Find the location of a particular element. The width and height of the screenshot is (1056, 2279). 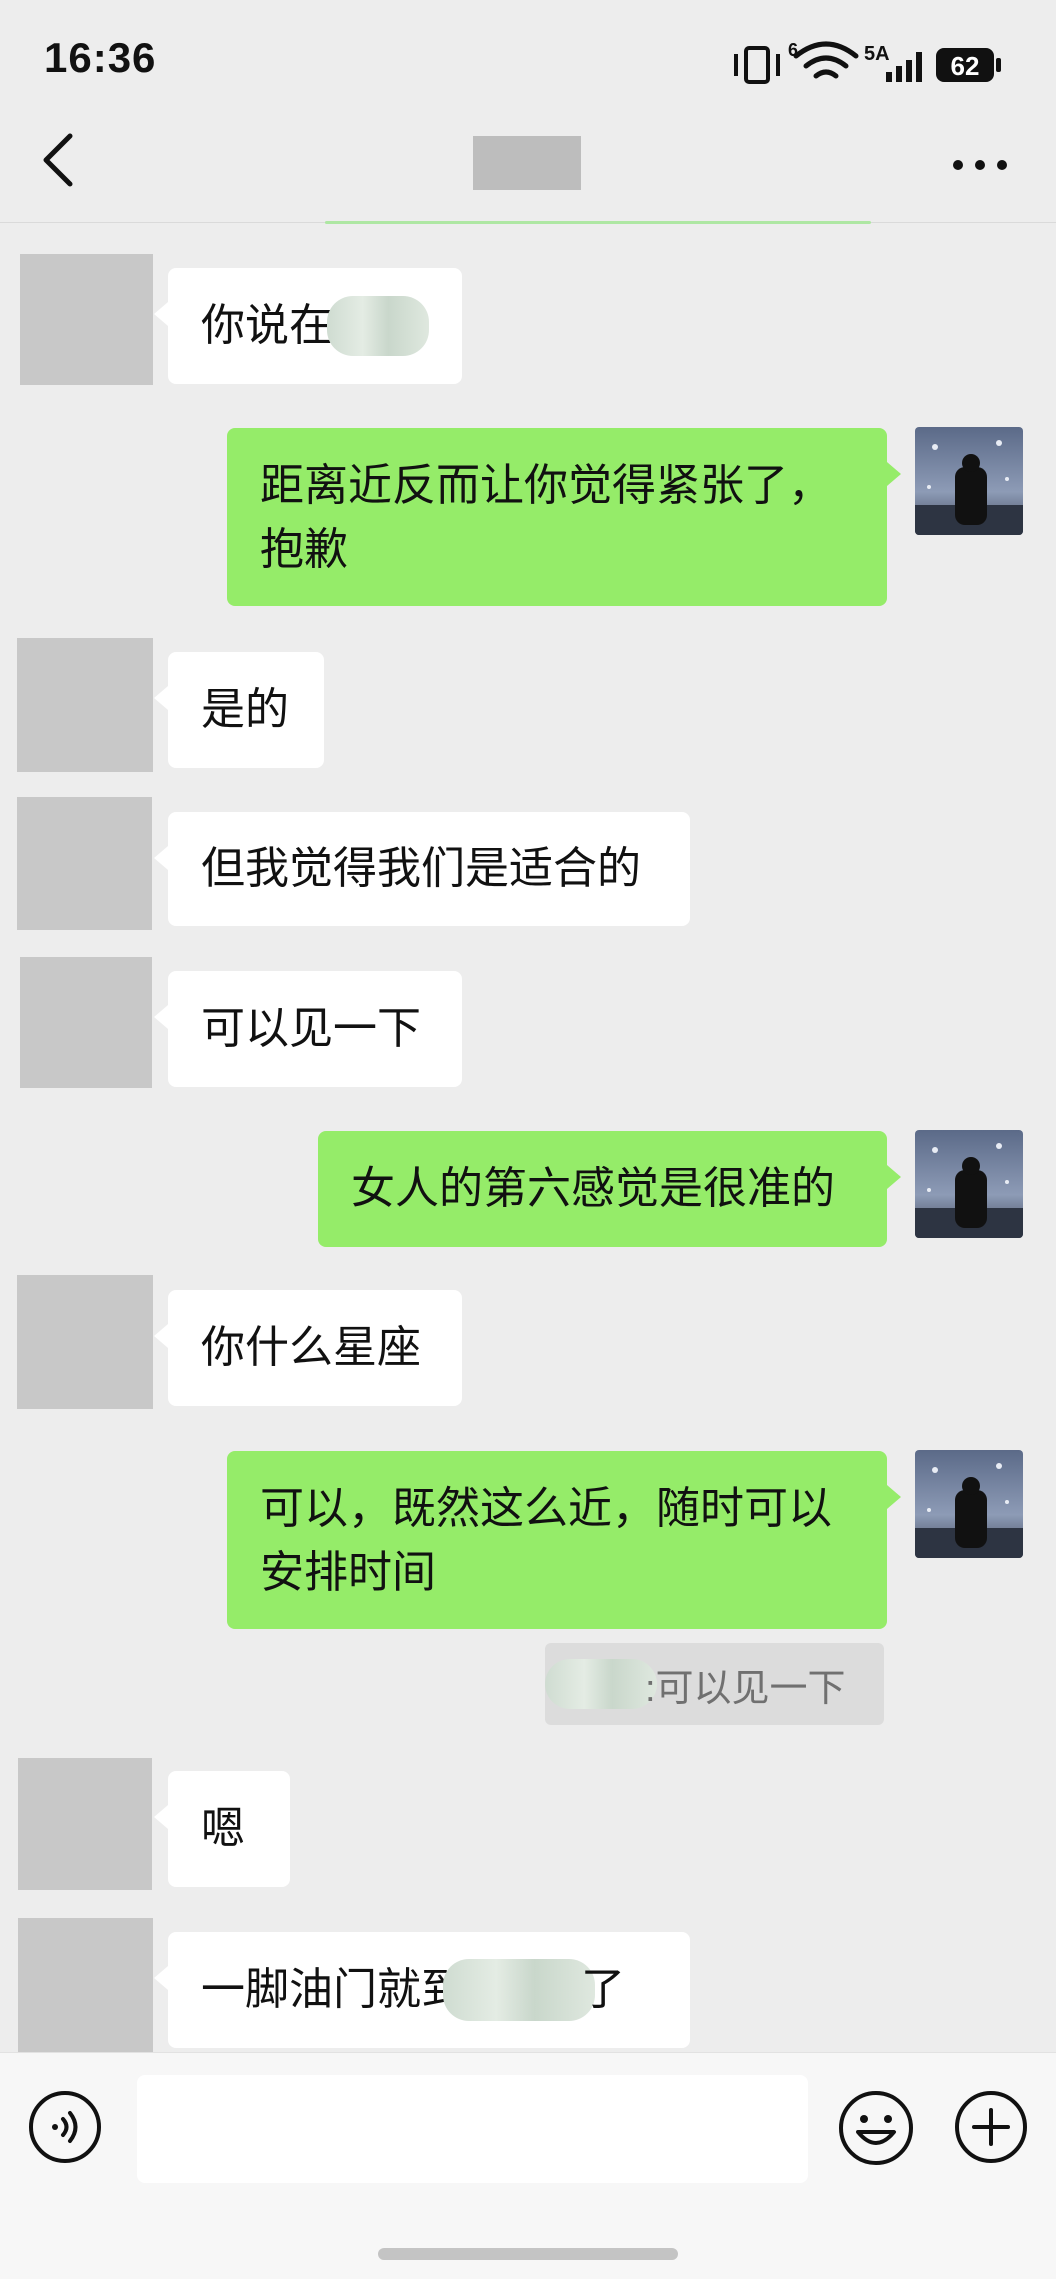

status-icons: 6 5A 62 is located at coordinates (867, 62).